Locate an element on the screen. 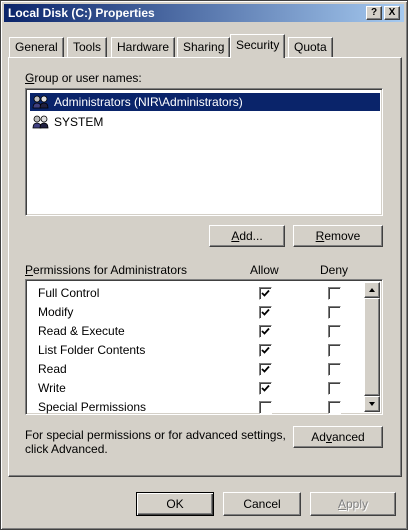 This screenshot has width=408, height=530. permission-row-modify: Modify is located at coordinates (196, 312).